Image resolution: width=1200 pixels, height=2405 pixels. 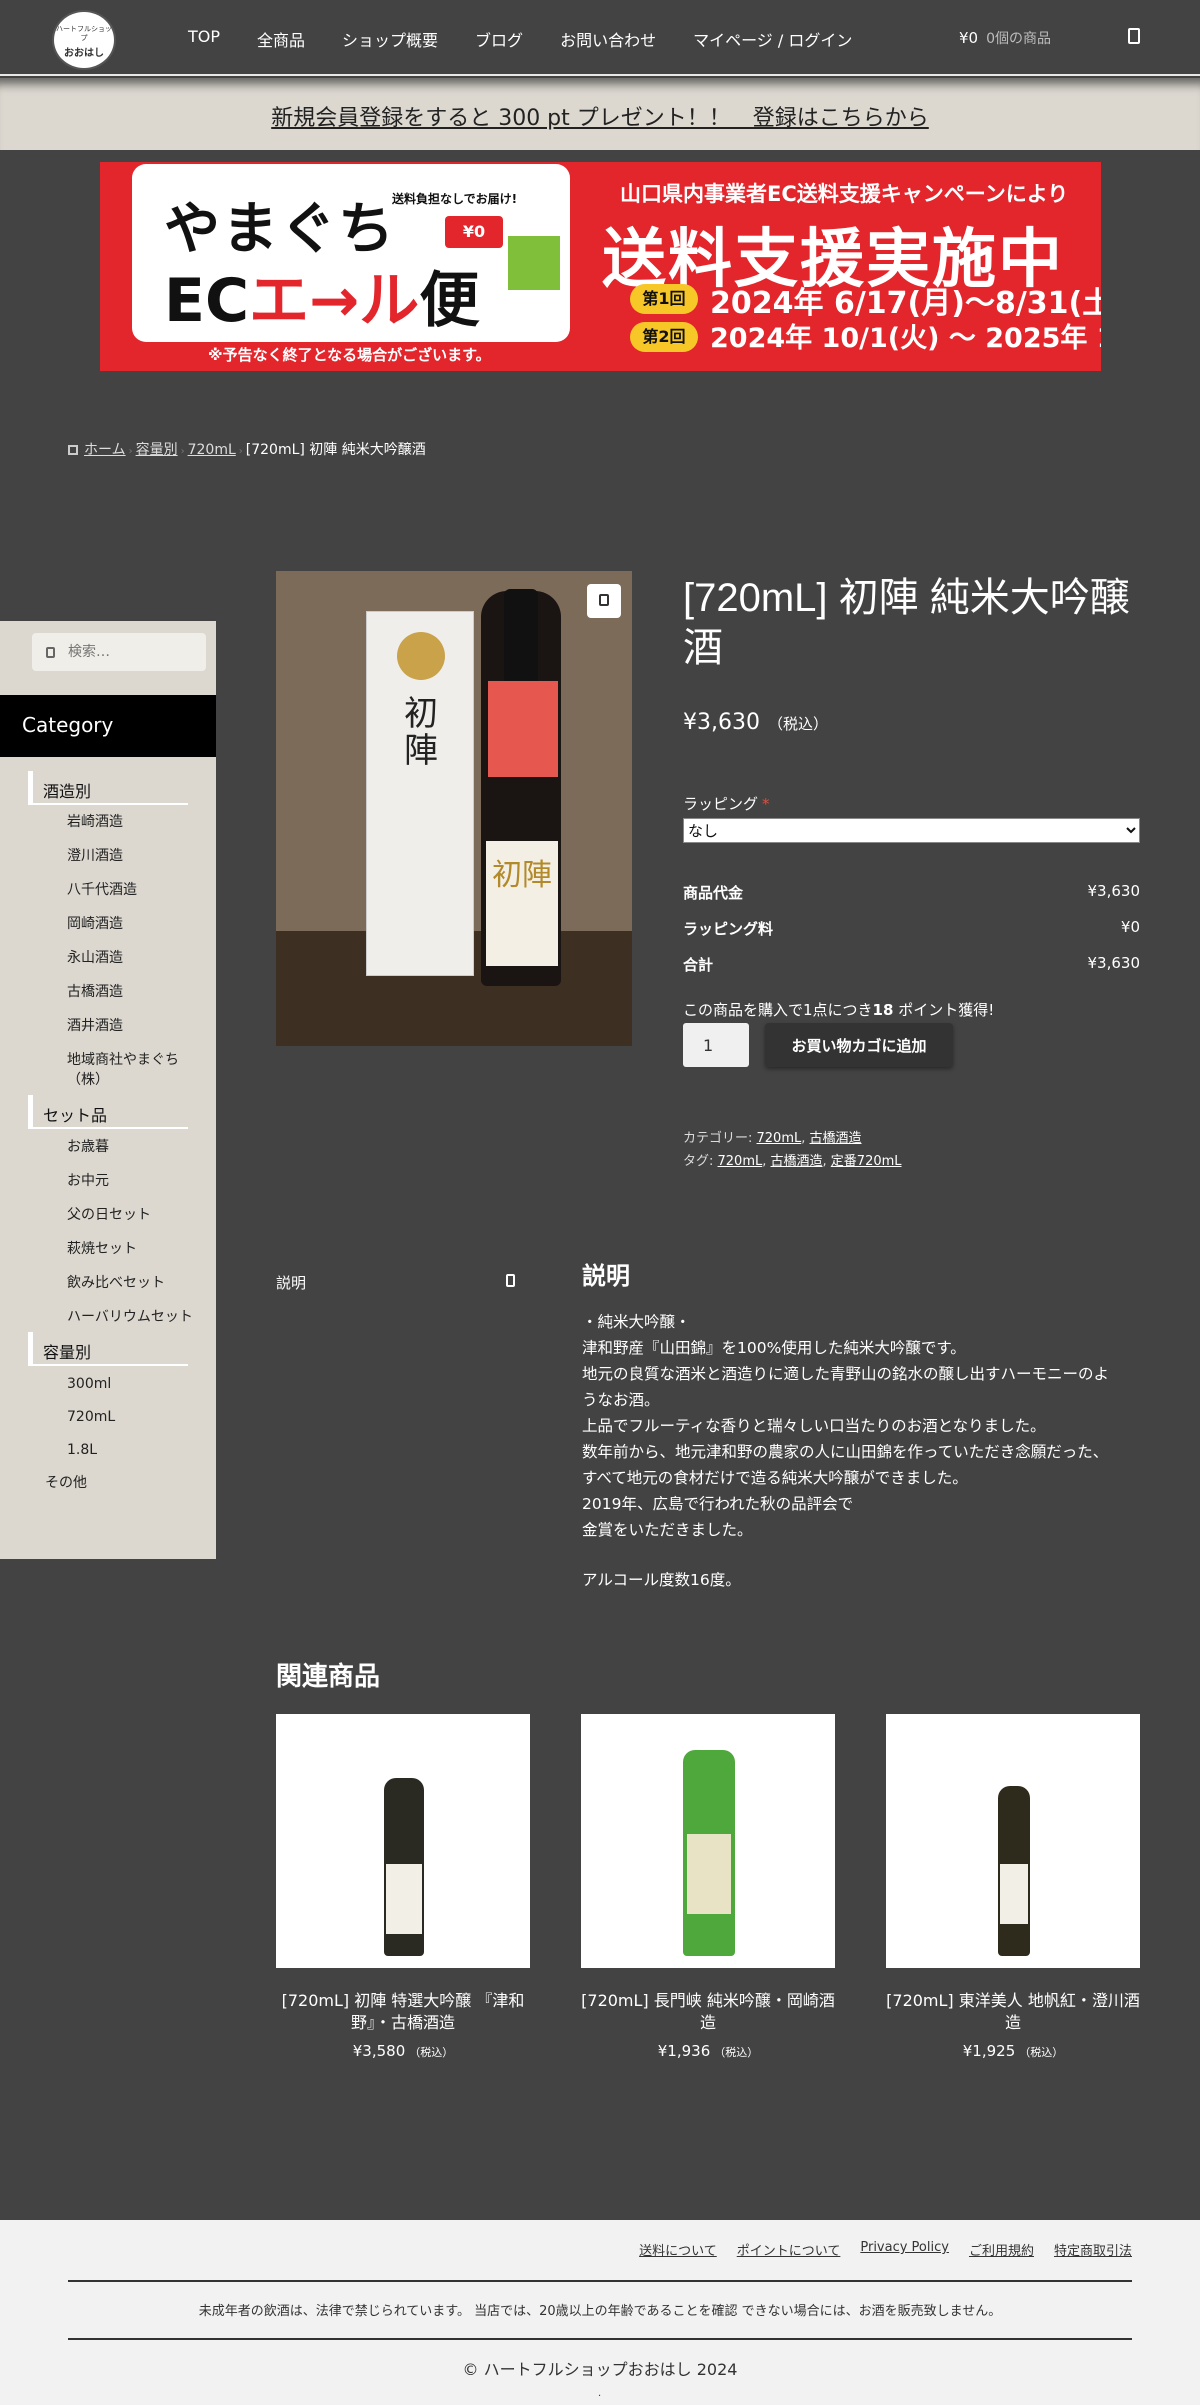 I want to click on related-heading: 関連商品, so click(x=328, y=1677).